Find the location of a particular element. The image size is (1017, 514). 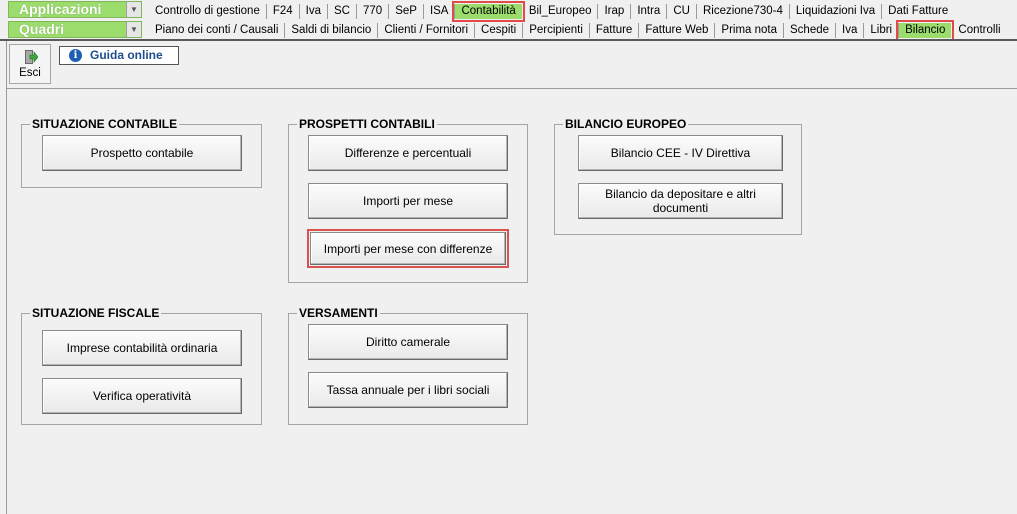

differenze-percentuali-button: Differenze e percentuali is located at coordinates (408, 153).